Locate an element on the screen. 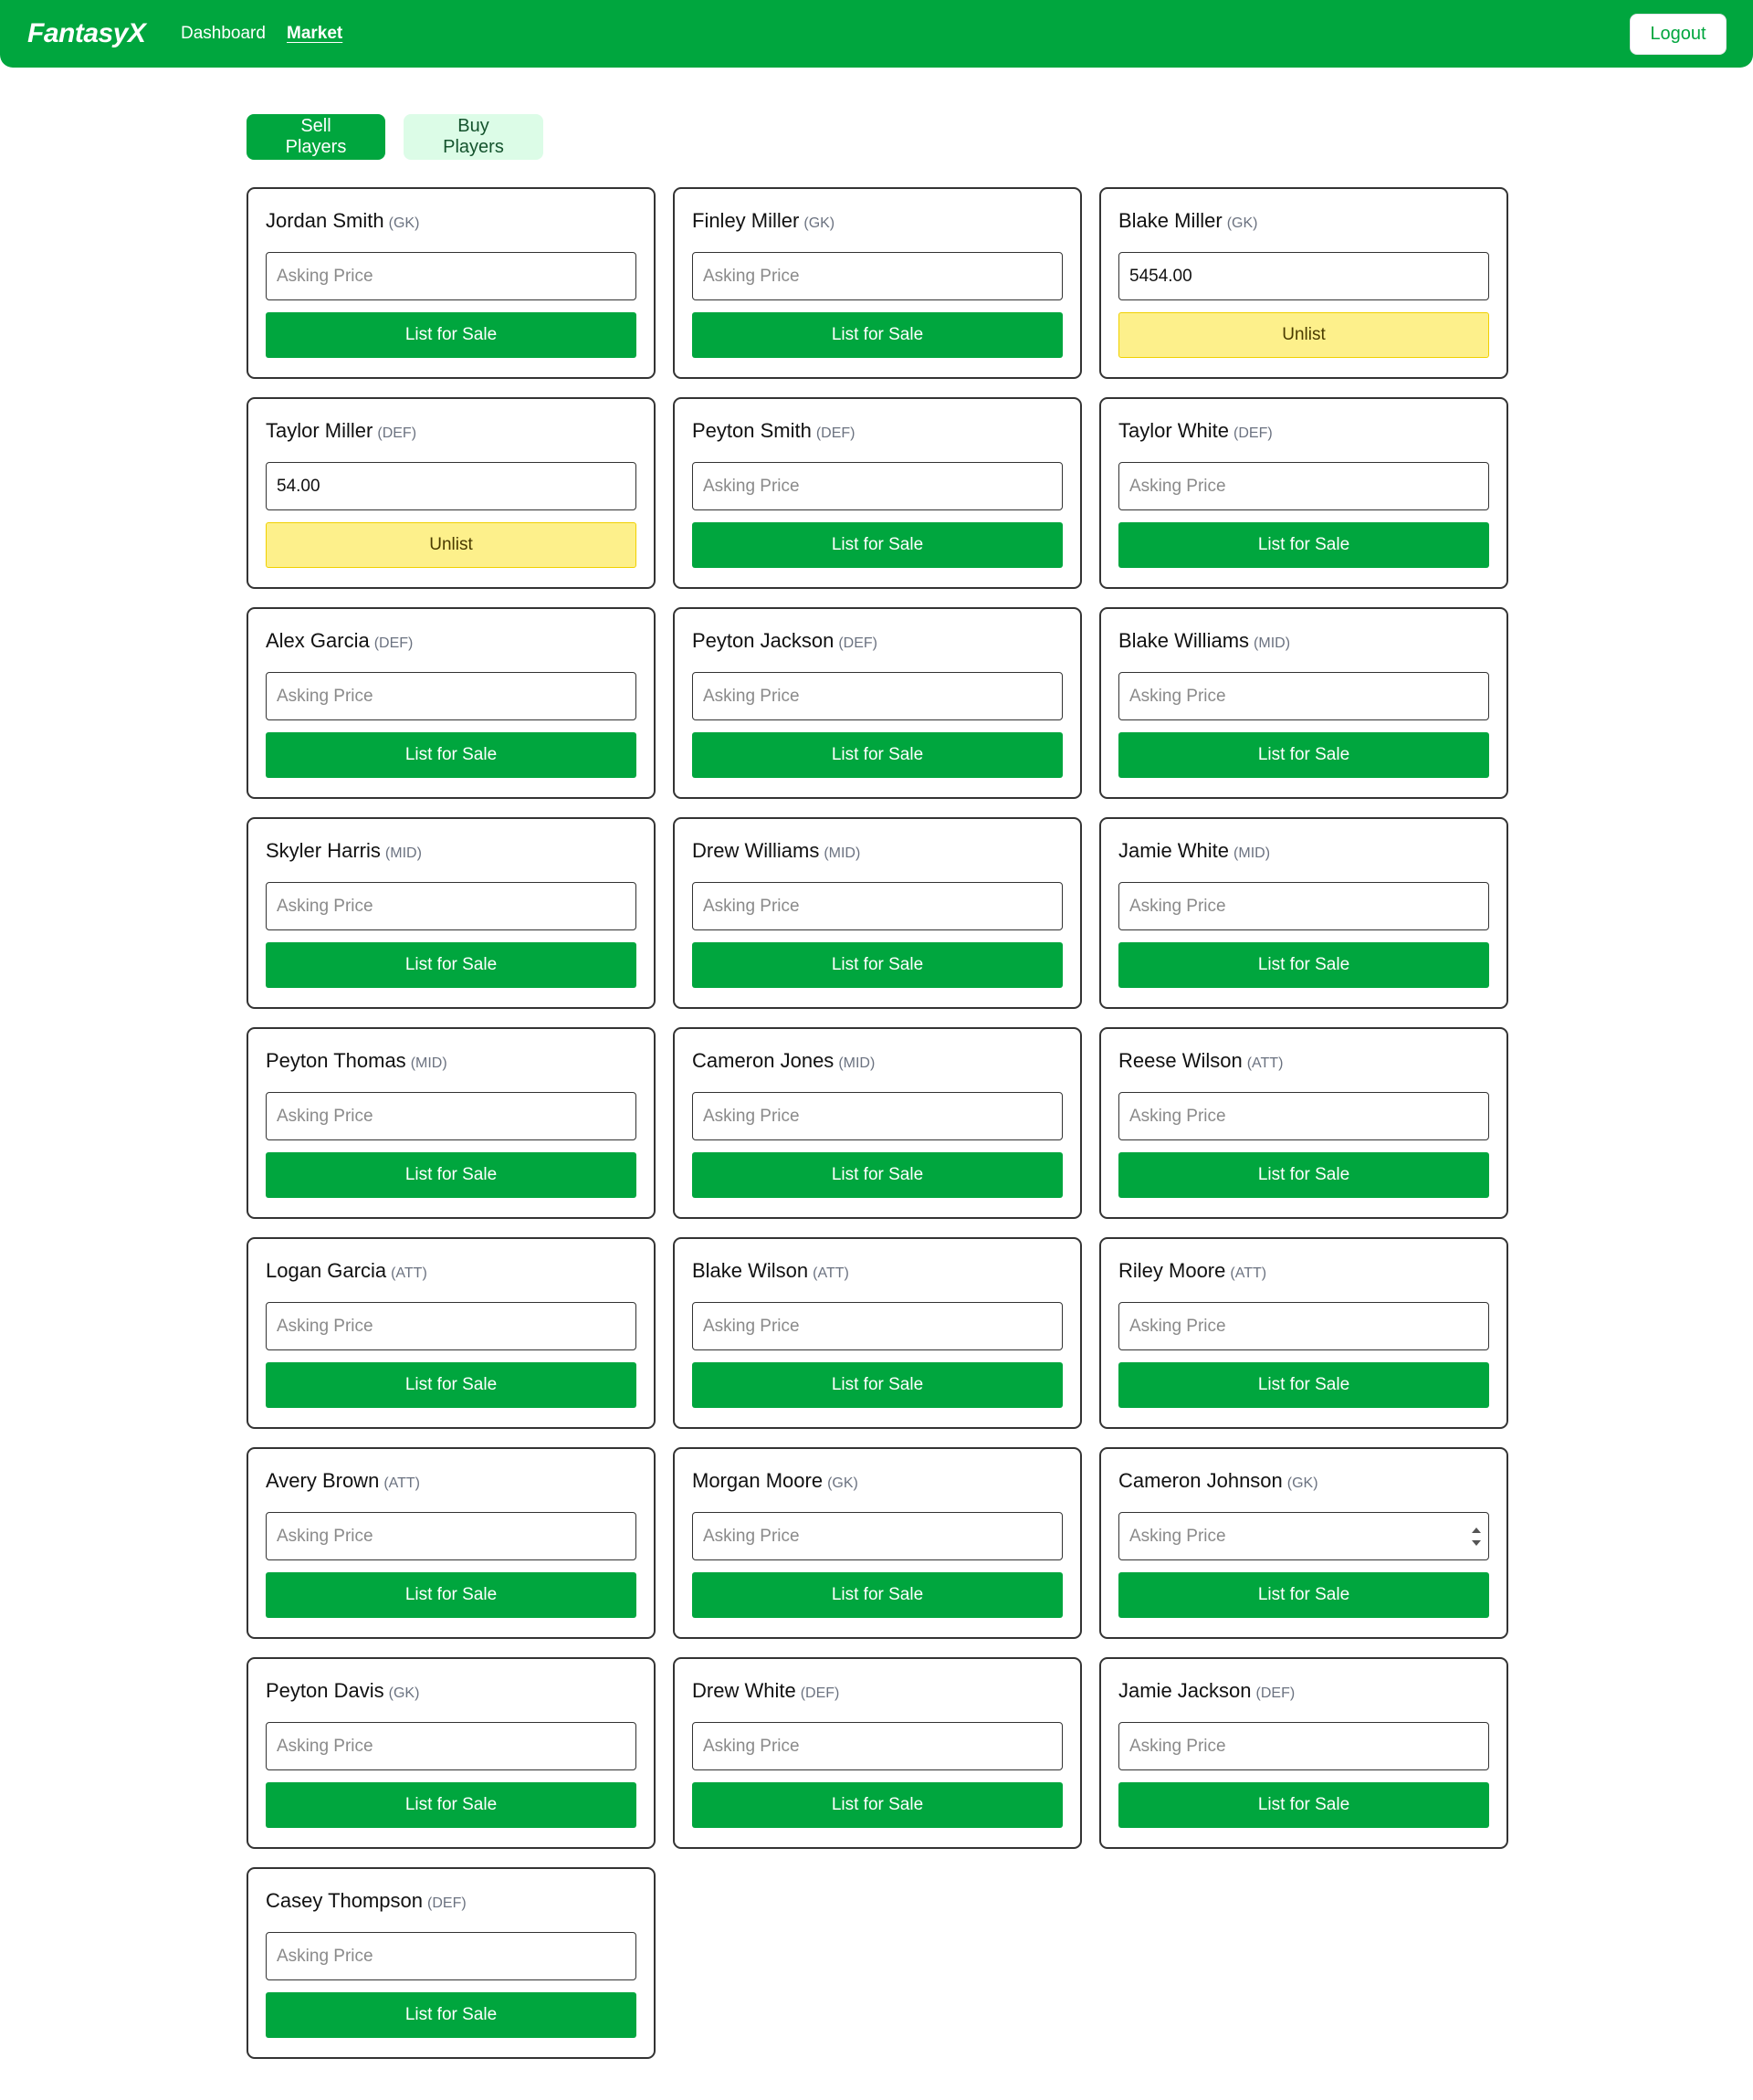  player-card: Reese Wilson(ATT) List for Sale is located at coordinates (1303, 1123).